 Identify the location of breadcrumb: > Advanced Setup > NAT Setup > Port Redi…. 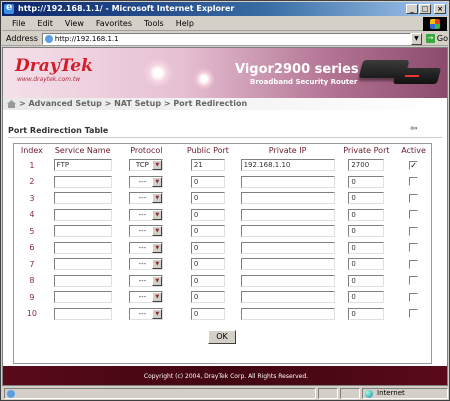
(225, 104).